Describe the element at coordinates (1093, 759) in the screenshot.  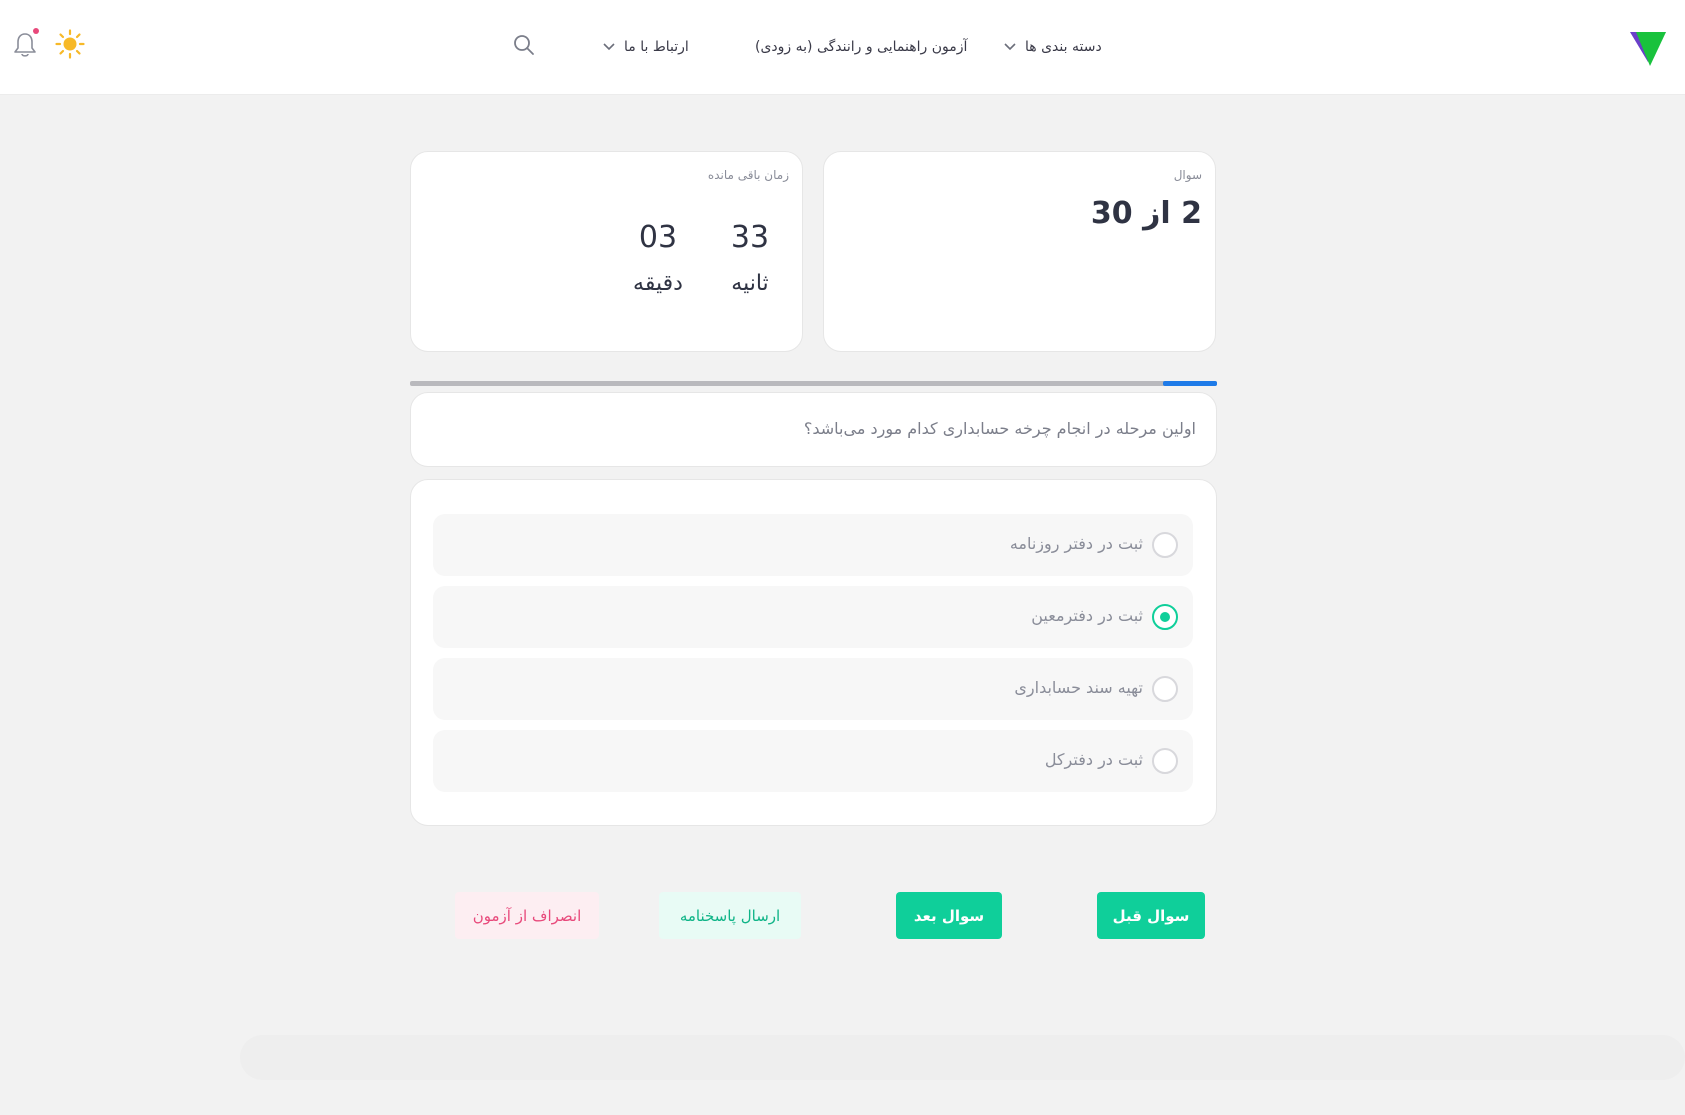
I see `option-label: ثبت در دفترکل` at that location.